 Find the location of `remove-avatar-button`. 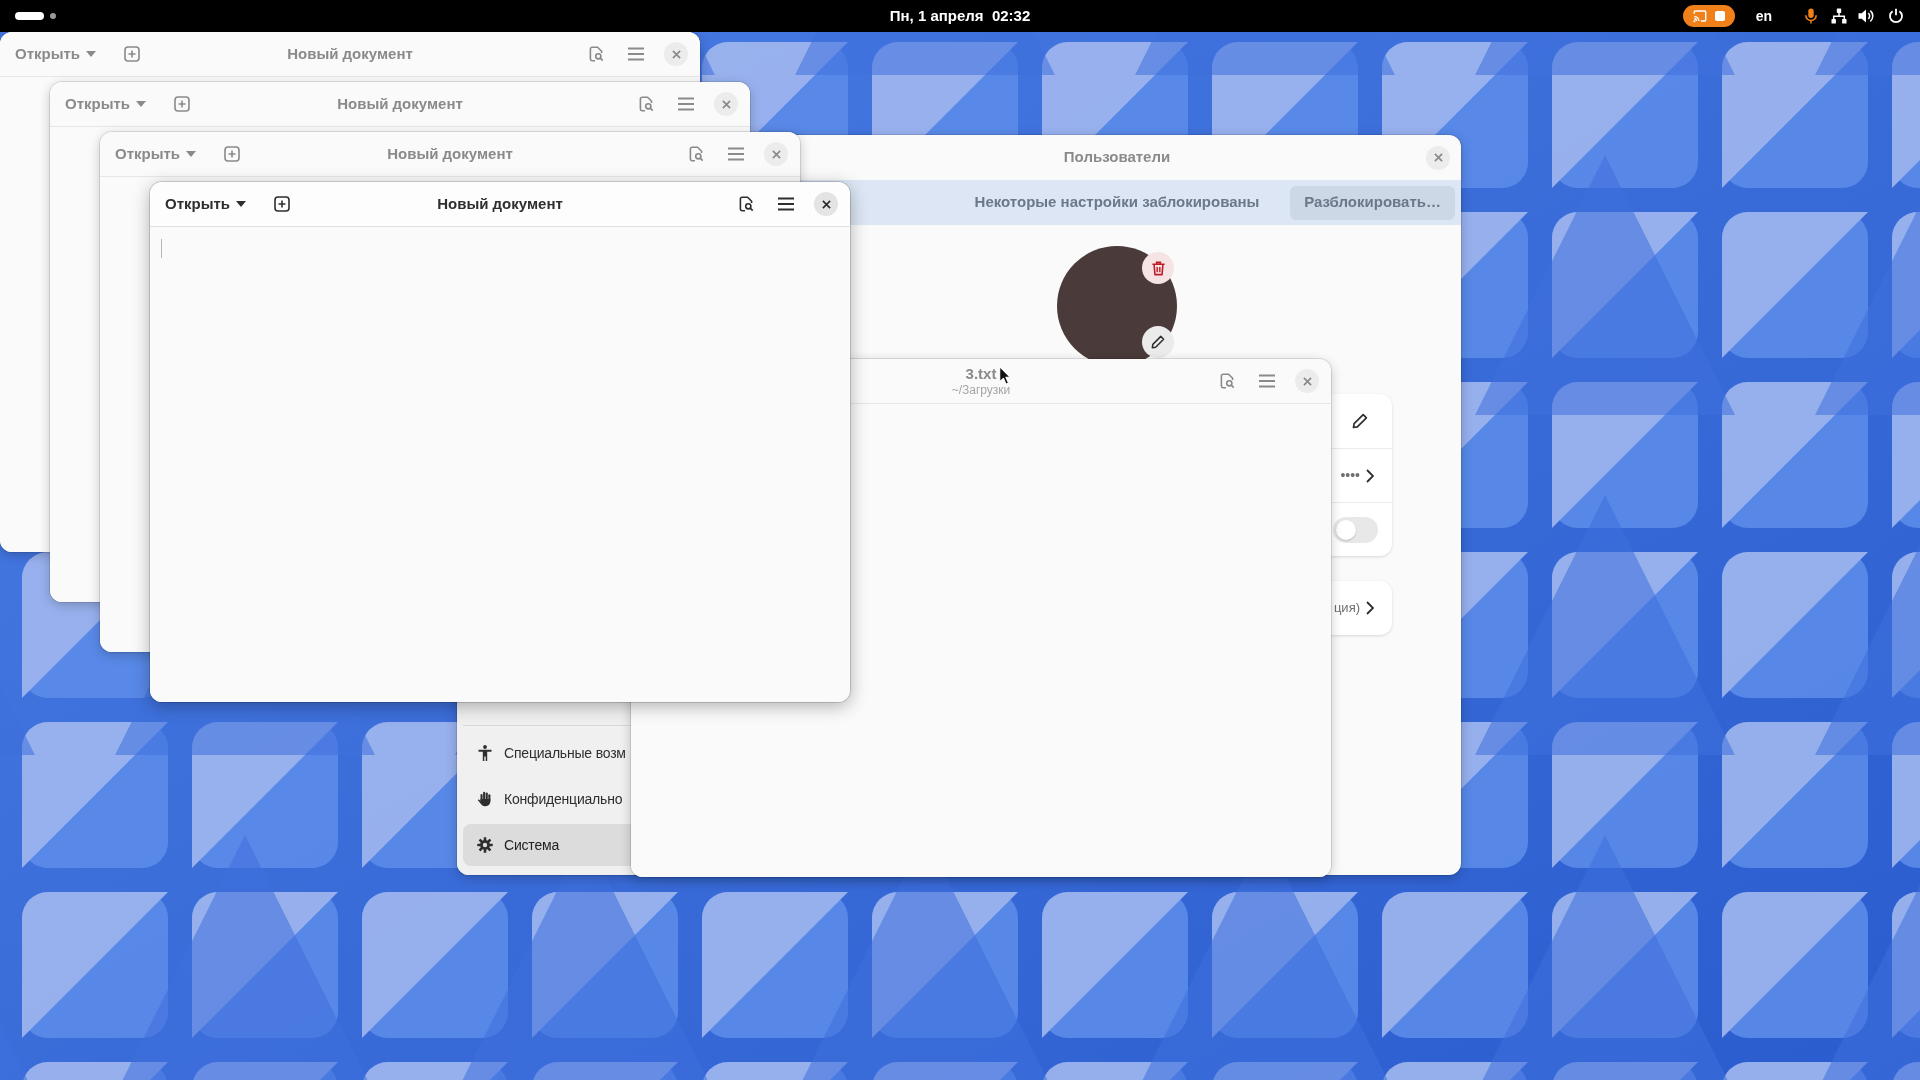

remove-avatar-button is located at coordinates (1158, 268).